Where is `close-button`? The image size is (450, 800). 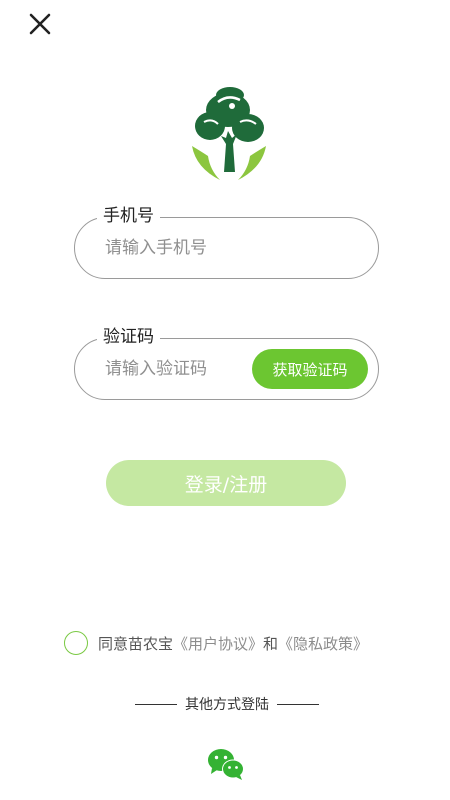 close-button is located at coordinates (40, 24).